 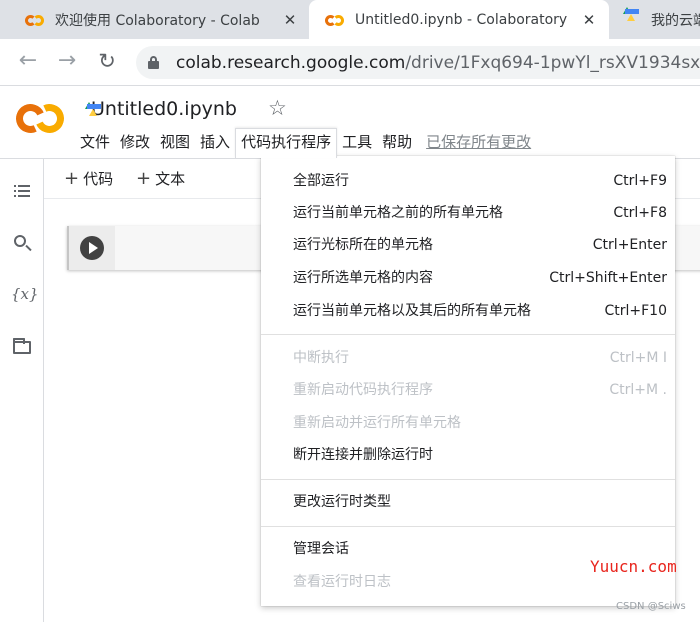 What do you see at coordinates (397, 142) in the screenshot?
I see `menu-help: 帮助` at bounding box center [397, 142].